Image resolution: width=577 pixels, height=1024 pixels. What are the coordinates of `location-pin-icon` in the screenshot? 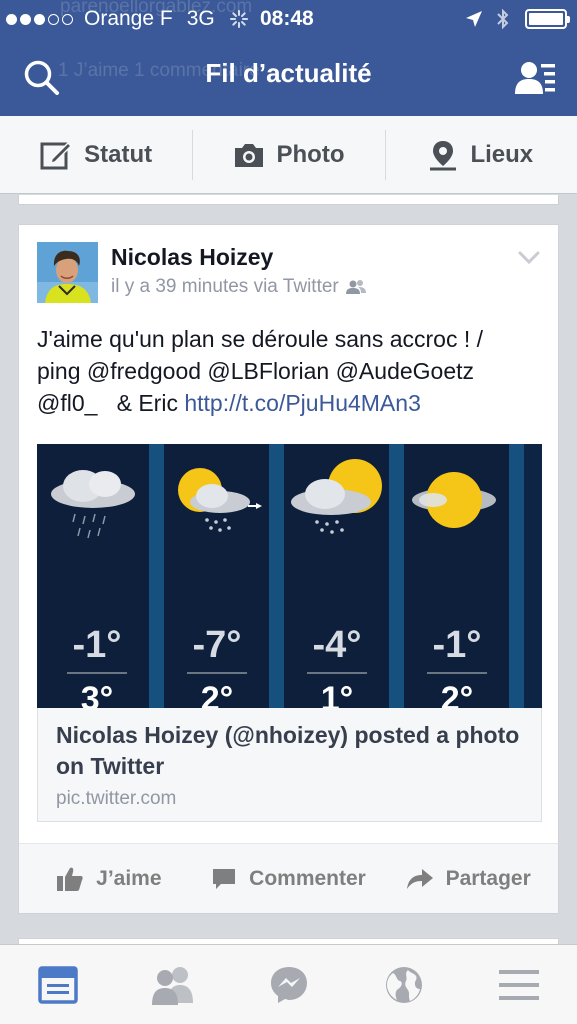 It's located at (443, 155).